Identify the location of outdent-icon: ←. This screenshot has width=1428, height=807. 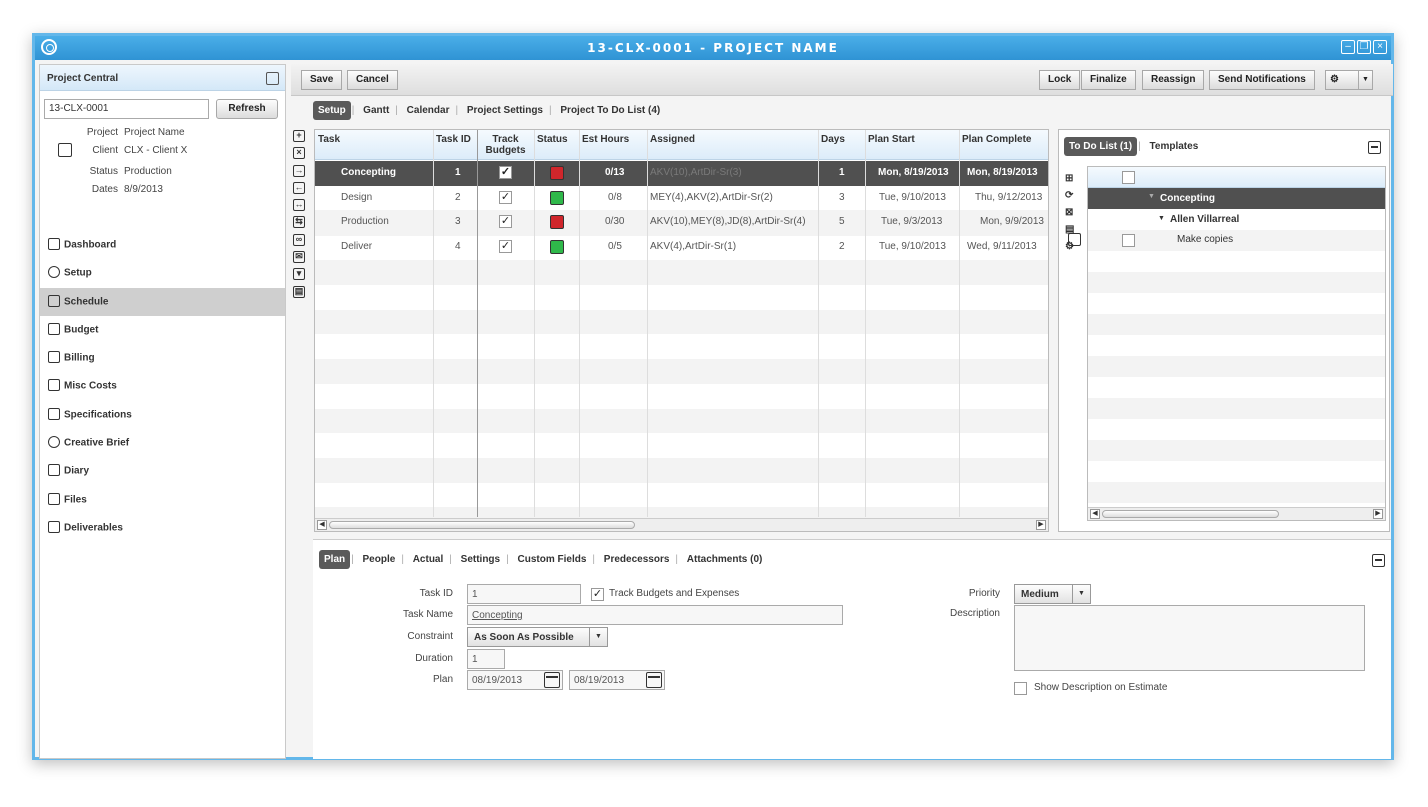
(299, 187).